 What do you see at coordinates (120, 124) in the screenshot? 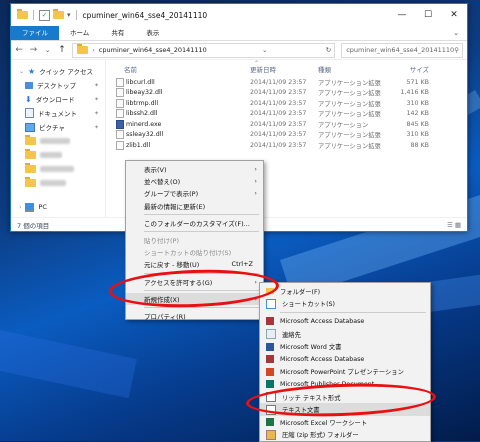
I see `exe-file-icon` at bounding box center [120, 124].